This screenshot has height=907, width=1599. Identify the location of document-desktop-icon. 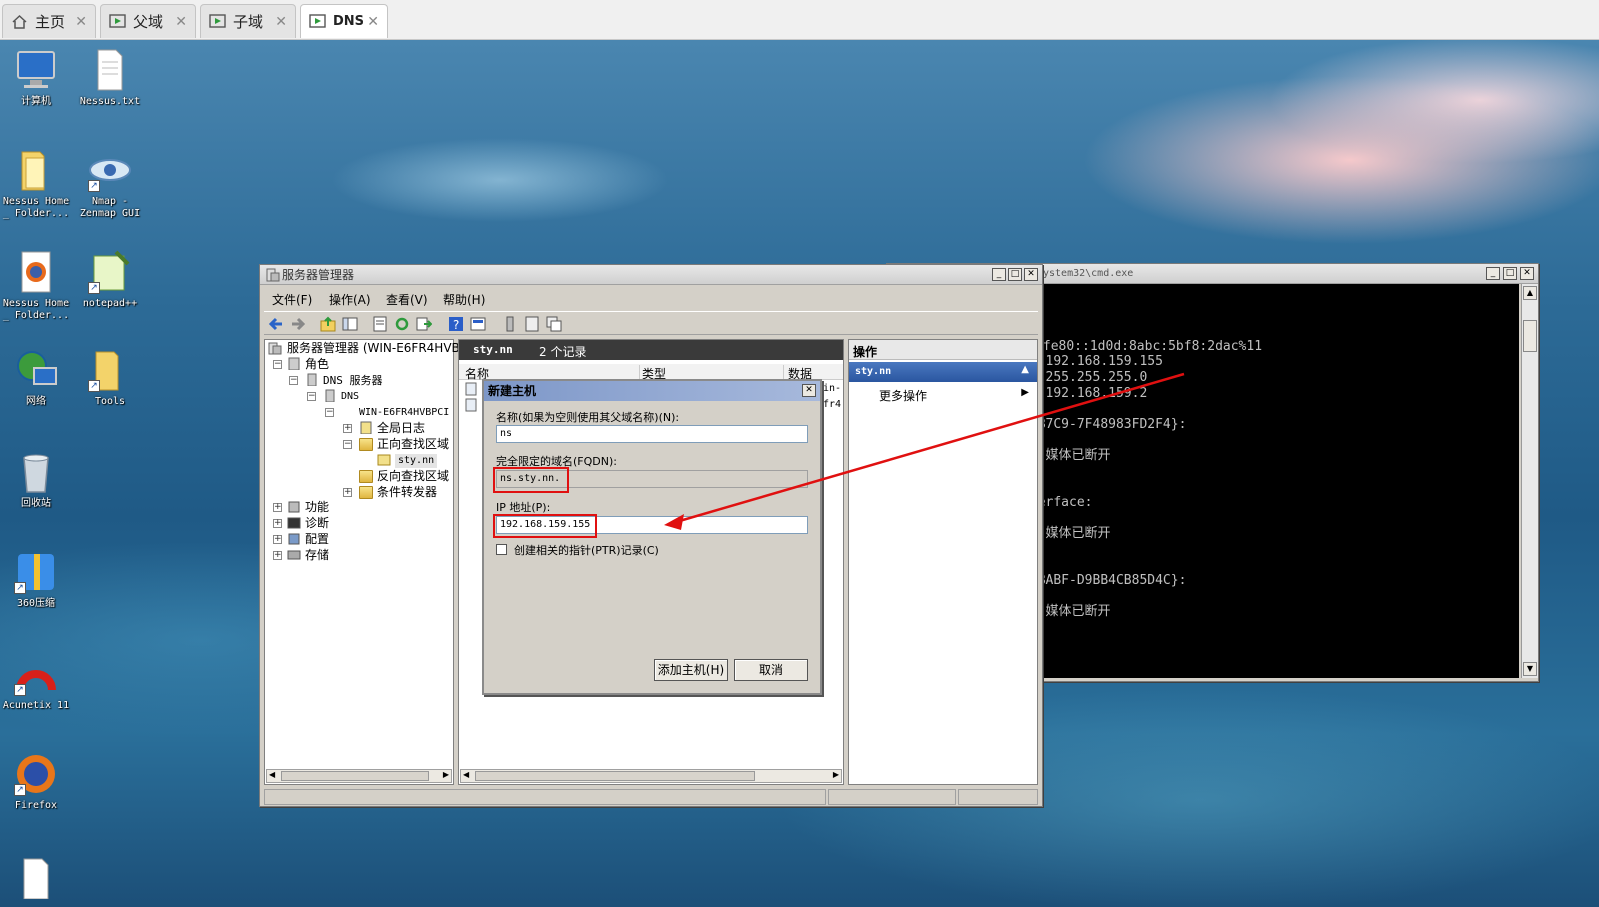
(37, 877).